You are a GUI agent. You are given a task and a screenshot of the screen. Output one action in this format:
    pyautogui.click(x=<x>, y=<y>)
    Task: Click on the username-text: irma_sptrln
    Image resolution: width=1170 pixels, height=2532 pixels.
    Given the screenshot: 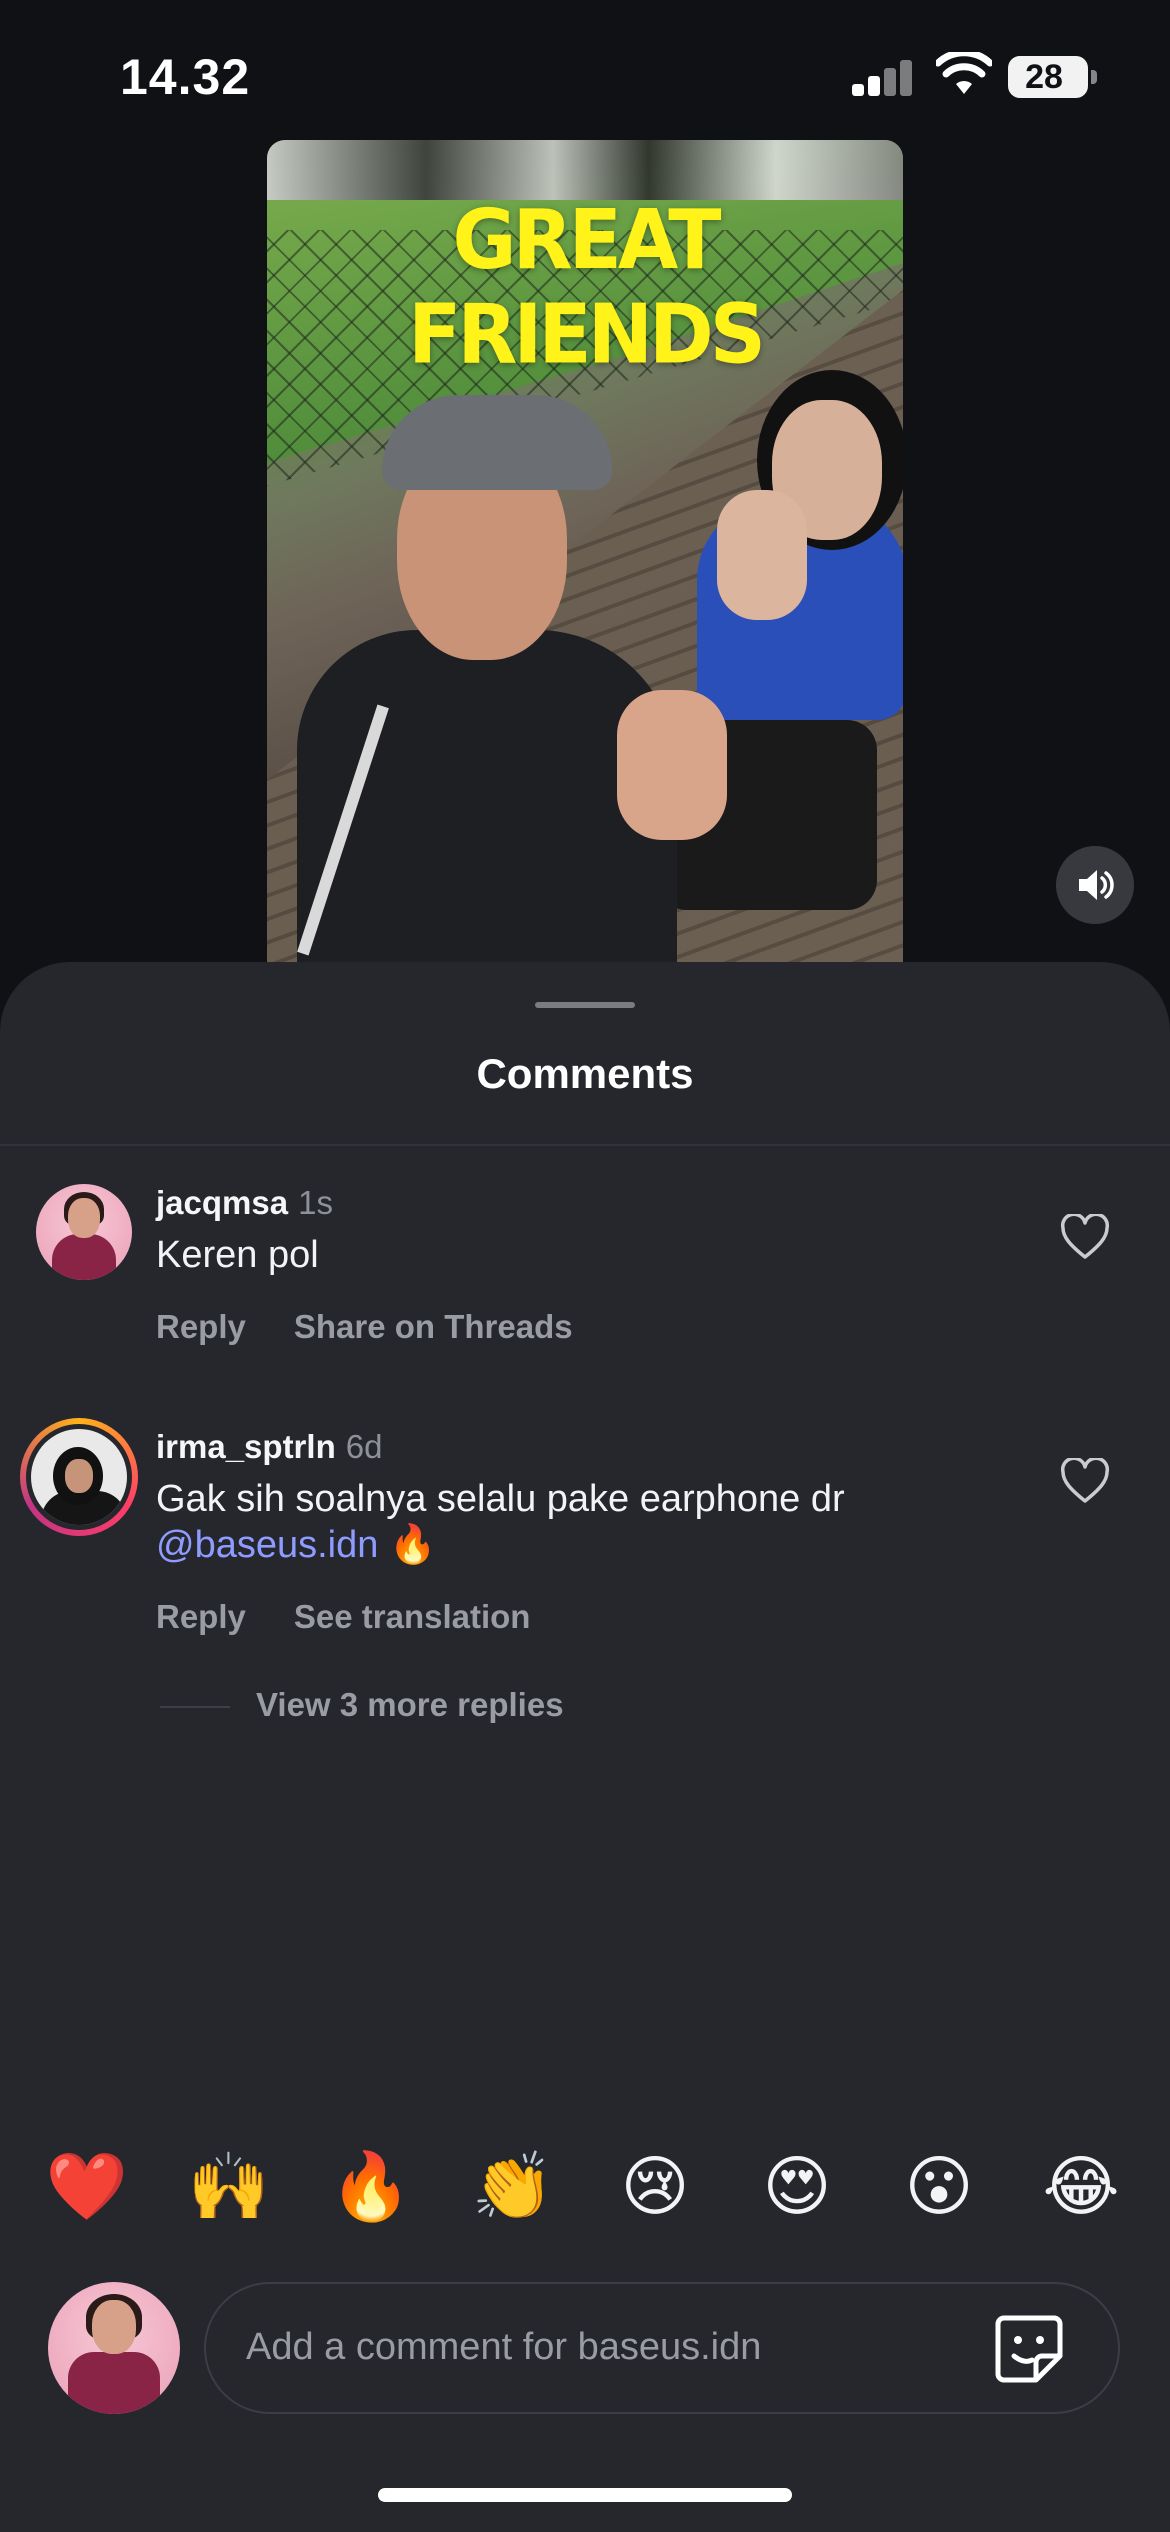 What is the action you would take?
    pyautogui.click(x=246, y=1446)
    